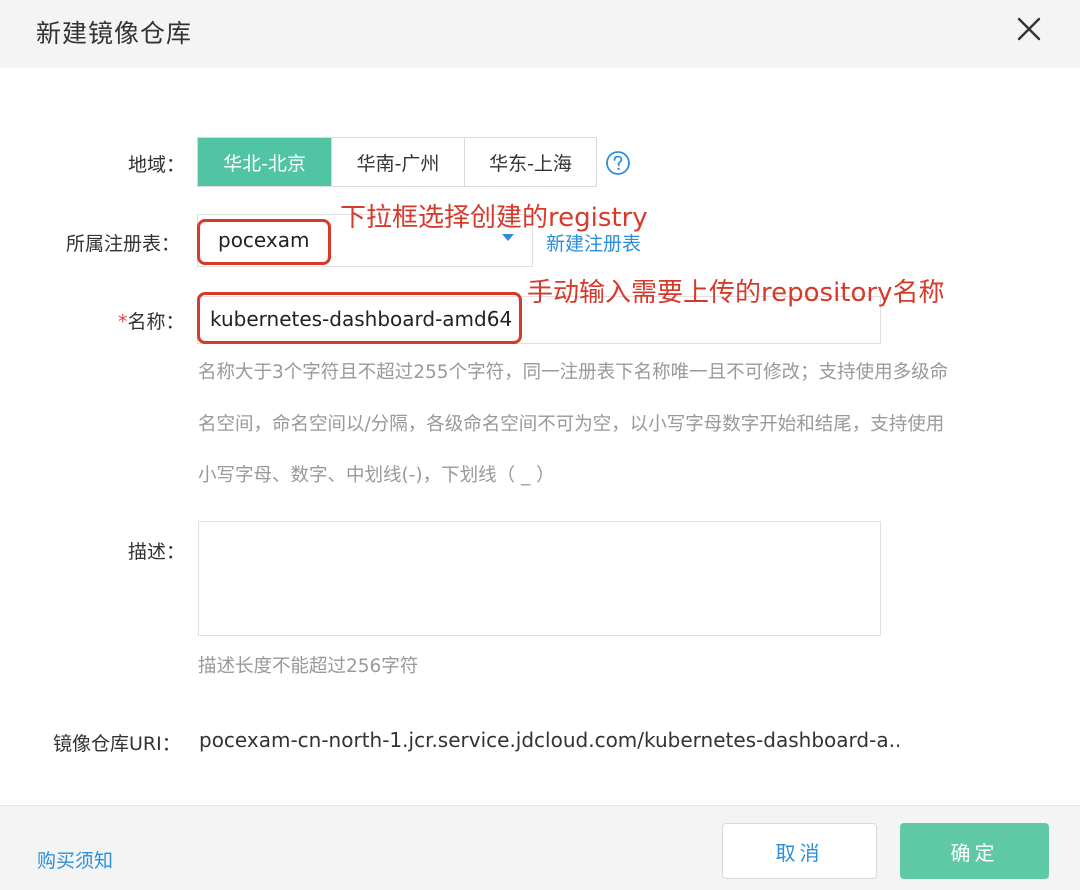 The image size is (1080, 890). Describe the element at coordinates (359, 318) in the screenshot. I see `name-annotation-box` at that location.